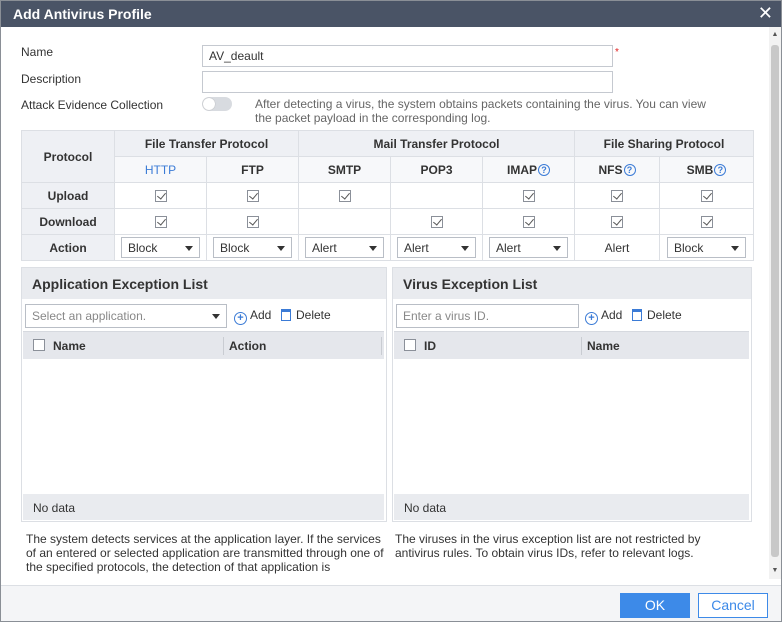 The image size is (782, 622). What do you see at coordinates (51, 79) in the screenshot?
I see `description-label: Description` at bounding box center [51, 79].